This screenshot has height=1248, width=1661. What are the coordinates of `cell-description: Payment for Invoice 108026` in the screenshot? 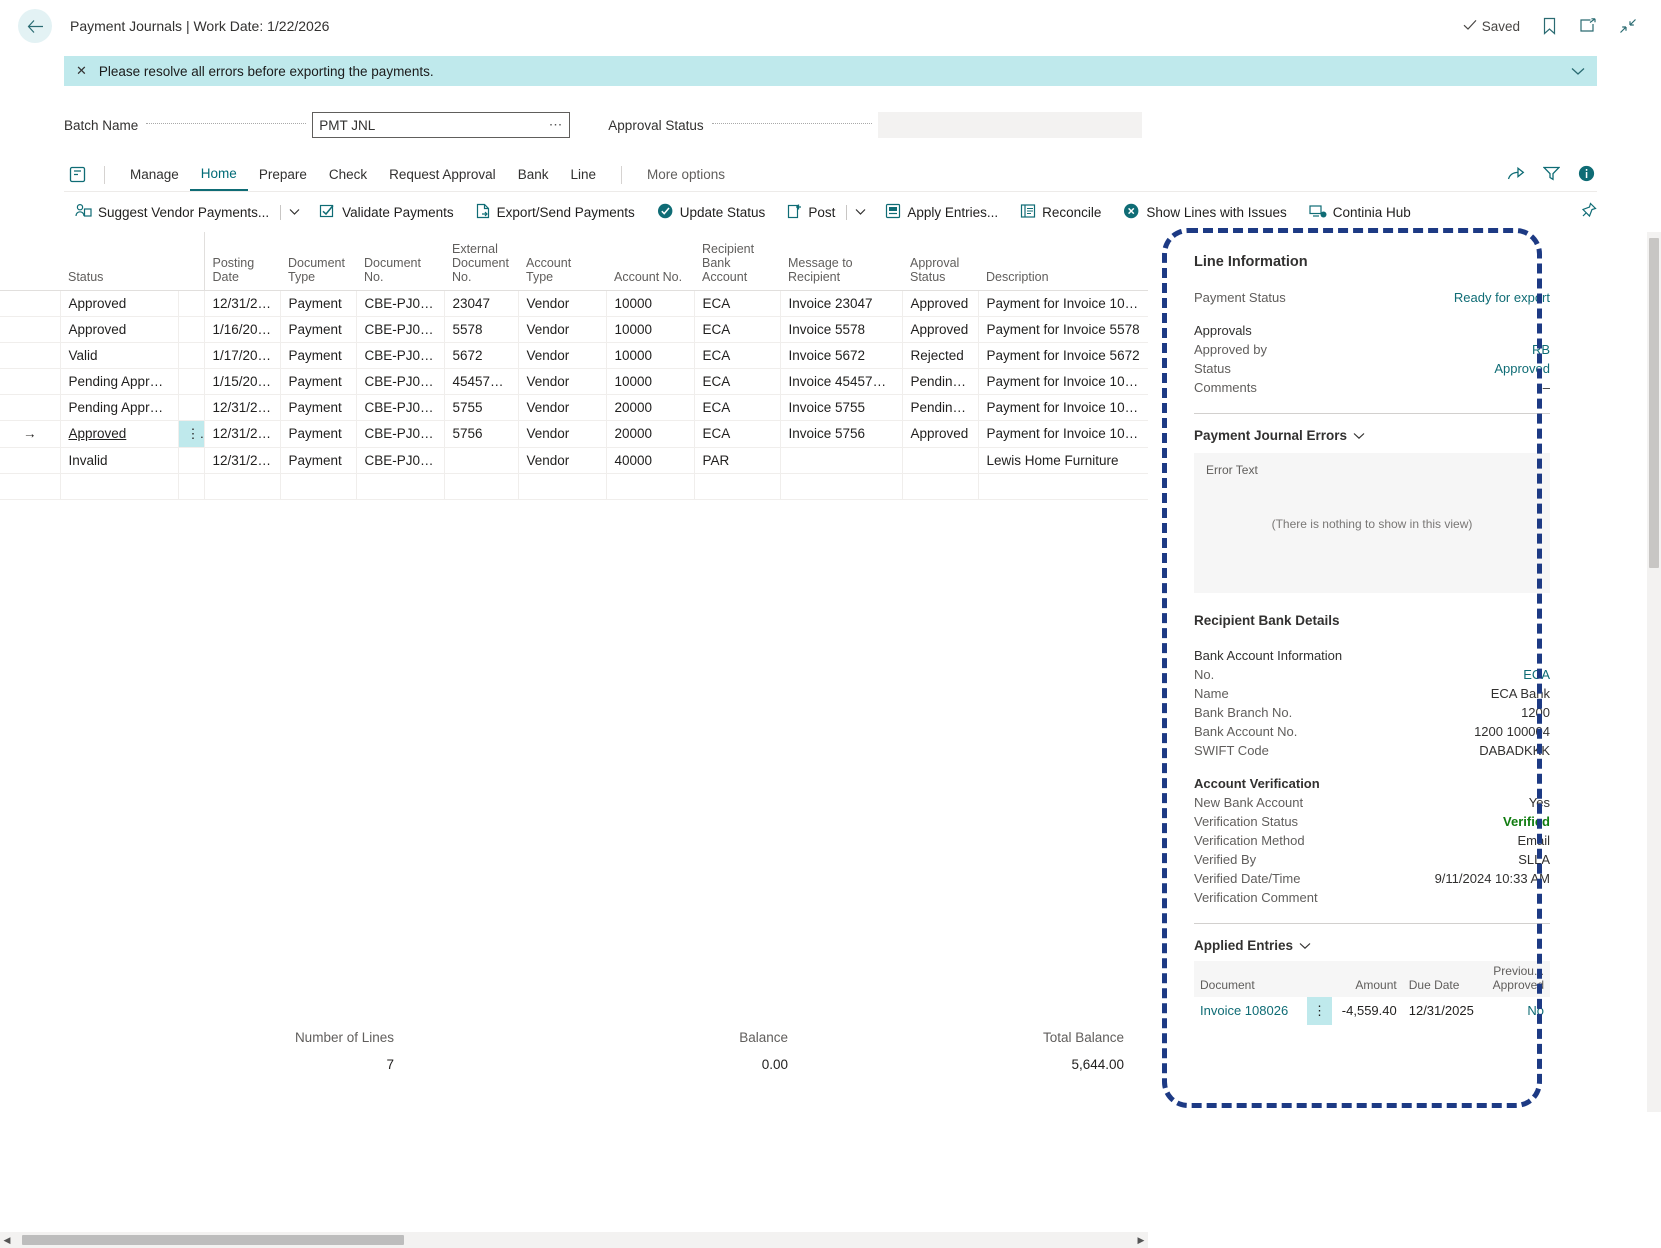 It's located at (1063, 434).